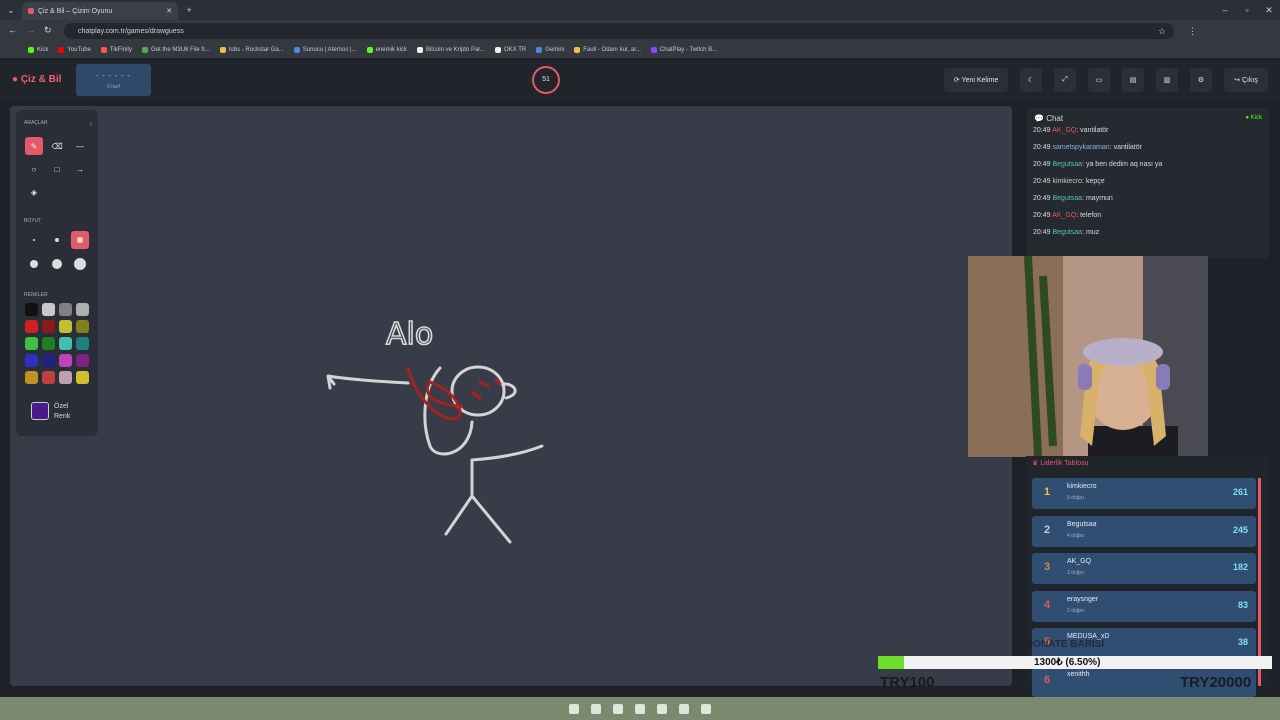 The image size is (1280, 720). What do you see at coordinates (40, 411) in the screenshot?
I see `custom-color-swatch` at bounding box center [40, 411].